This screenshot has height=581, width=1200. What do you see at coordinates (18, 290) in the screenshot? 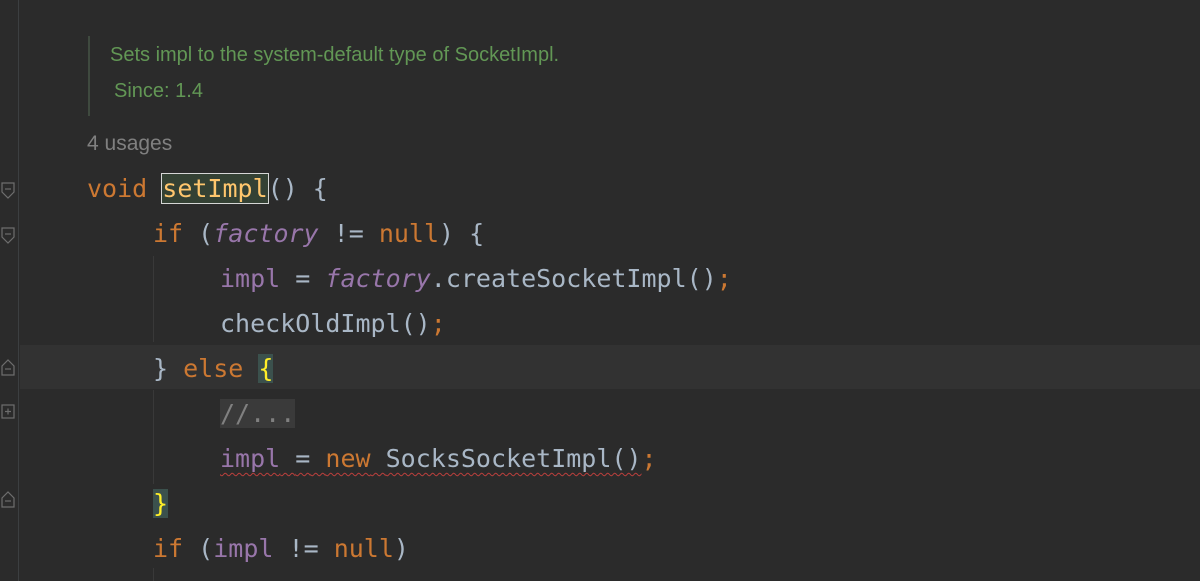
I see `gutter-divider` at bounding box center [18, 290].